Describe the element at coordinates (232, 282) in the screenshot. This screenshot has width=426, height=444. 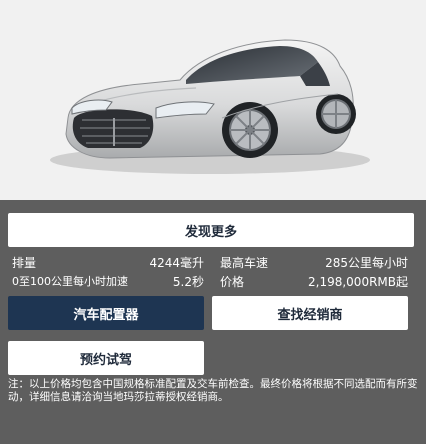
I see `price-label: 价格` at that location.